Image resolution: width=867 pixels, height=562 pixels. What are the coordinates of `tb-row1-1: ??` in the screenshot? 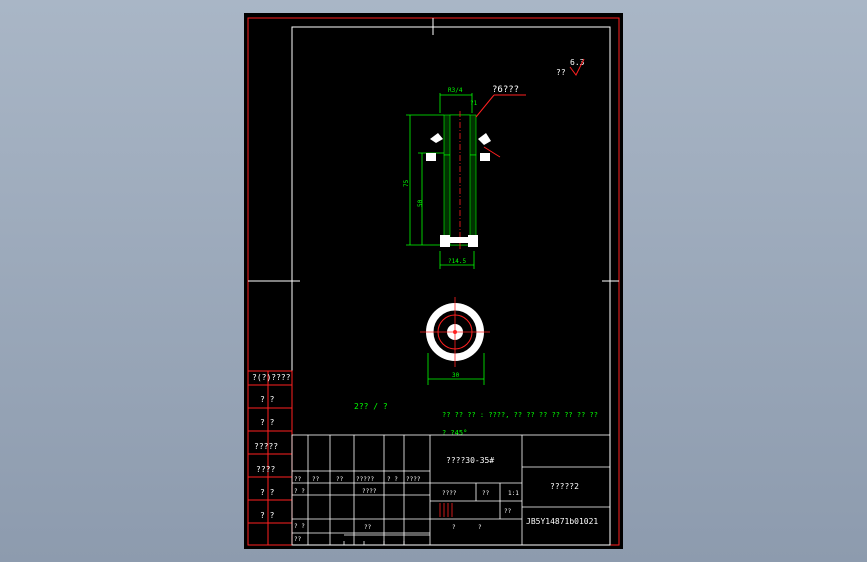 It's located at (316, 479).